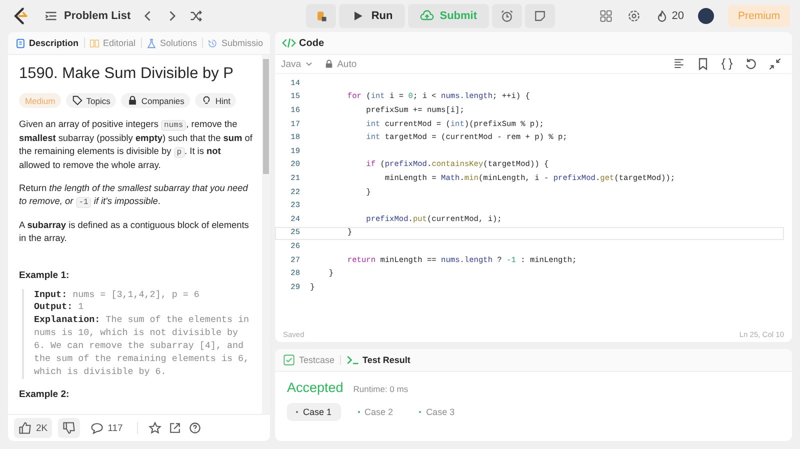 Image resolution: width=800 pixels, height=449 pixels. I want to click on checkbox-icon, so click(289, 360).